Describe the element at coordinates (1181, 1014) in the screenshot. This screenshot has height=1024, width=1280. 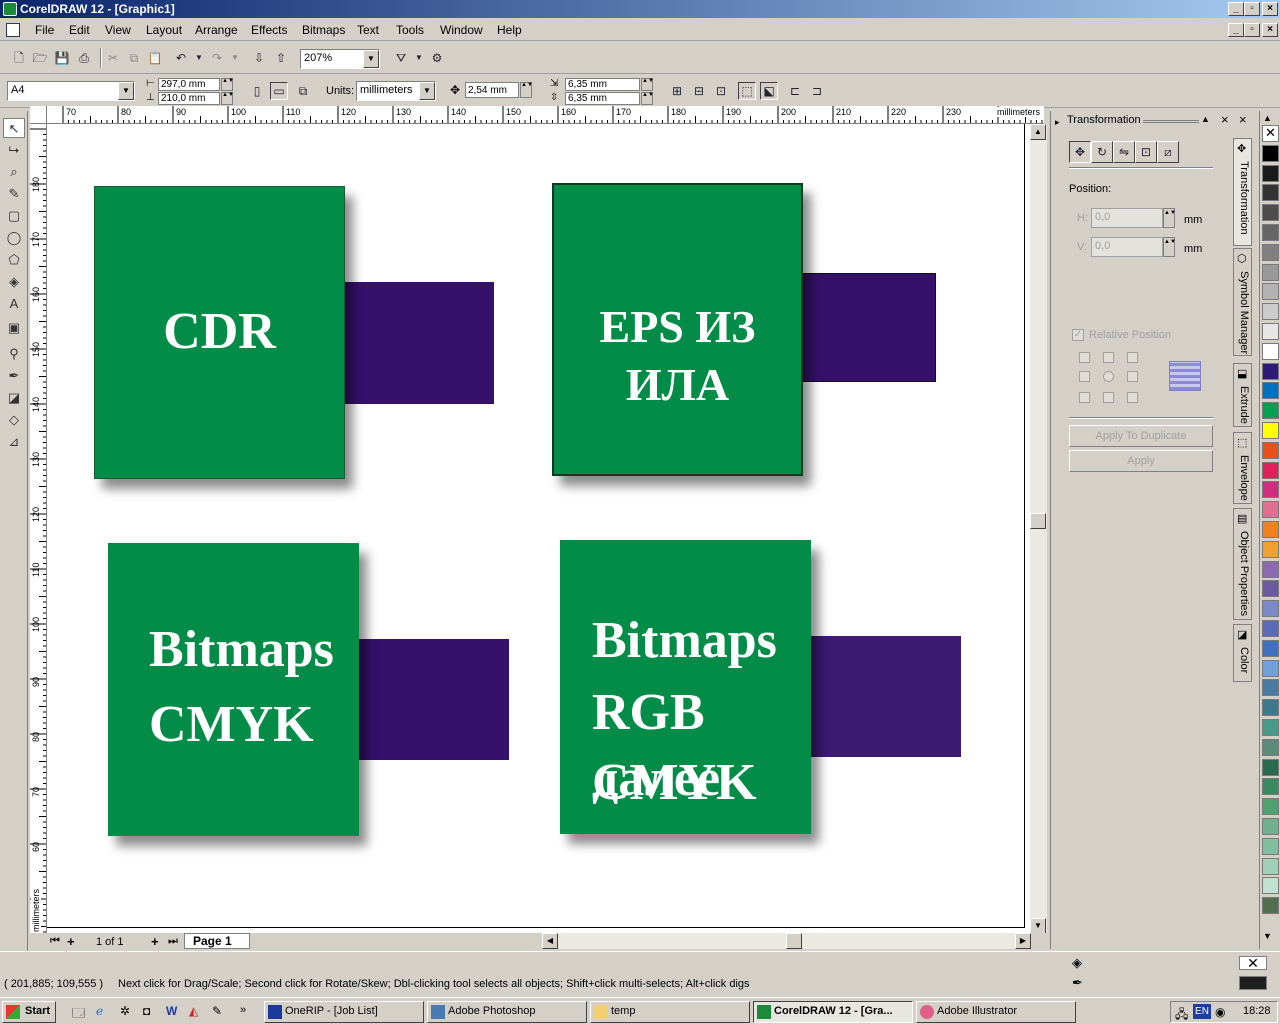
I see `network-icon: 🖧` at that location.